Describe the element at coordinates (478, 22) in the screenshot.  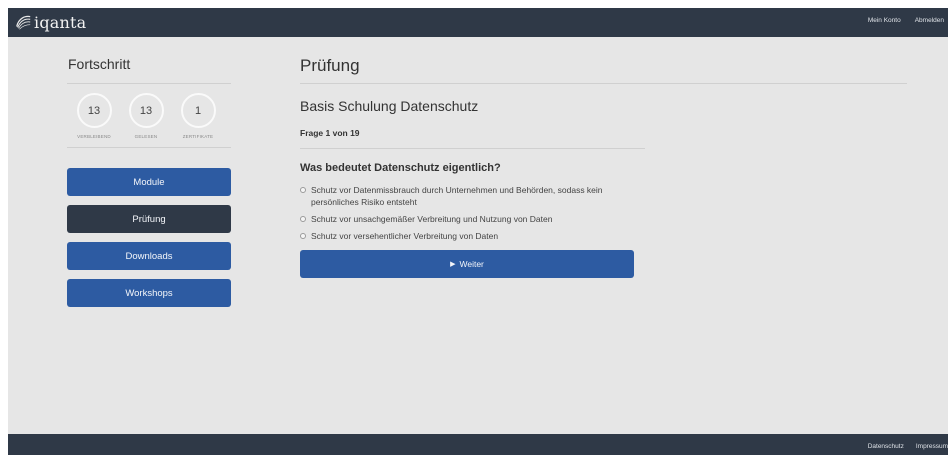
I see `top-navbar: iqanta Mein Konto Abmelden` at that location.